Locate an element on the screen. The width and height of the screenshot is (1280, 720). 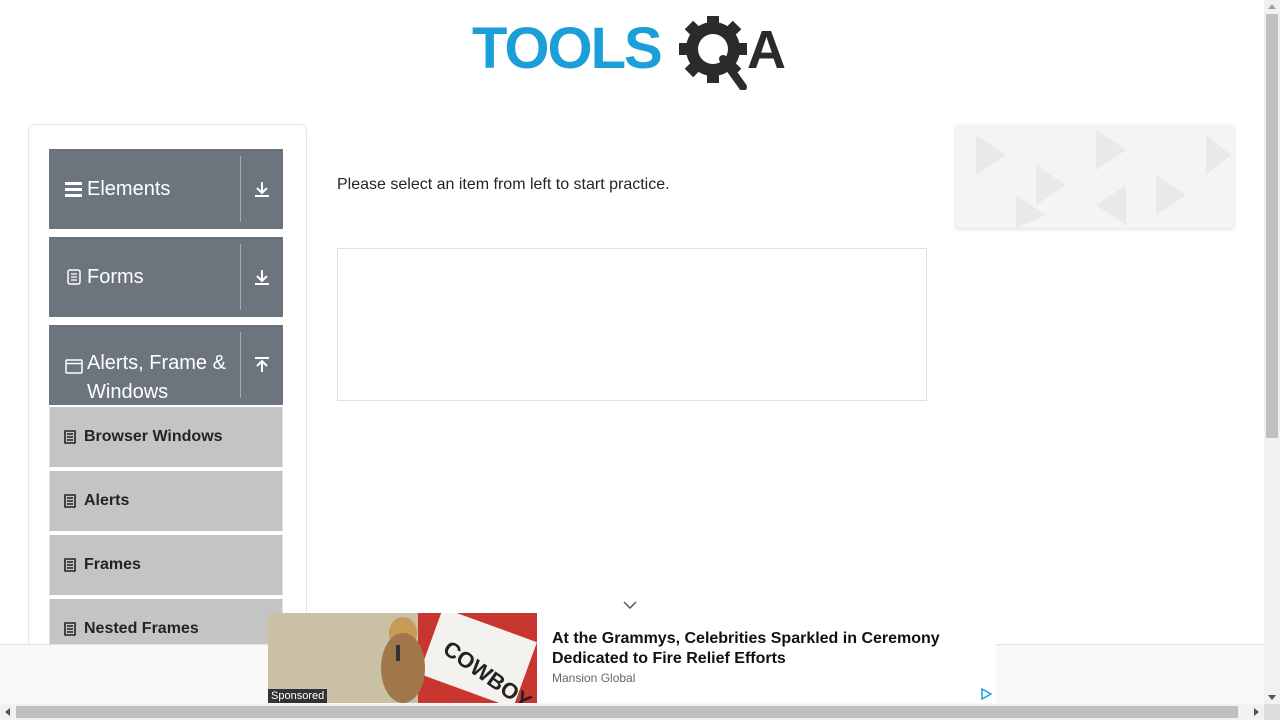
menu-item-label: Frames is located at coordinates (112, 564).